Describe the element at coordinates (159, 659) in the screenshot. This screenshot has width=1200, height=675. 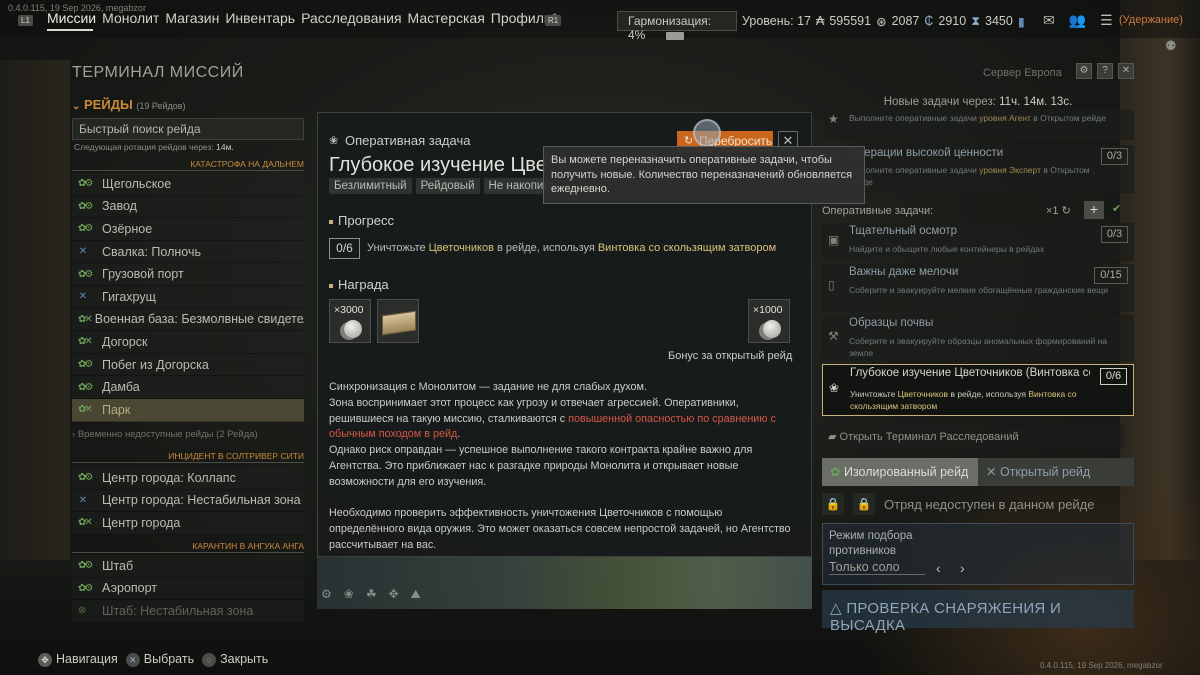
I see `hint-select: ✕ Выбрать` at that location.